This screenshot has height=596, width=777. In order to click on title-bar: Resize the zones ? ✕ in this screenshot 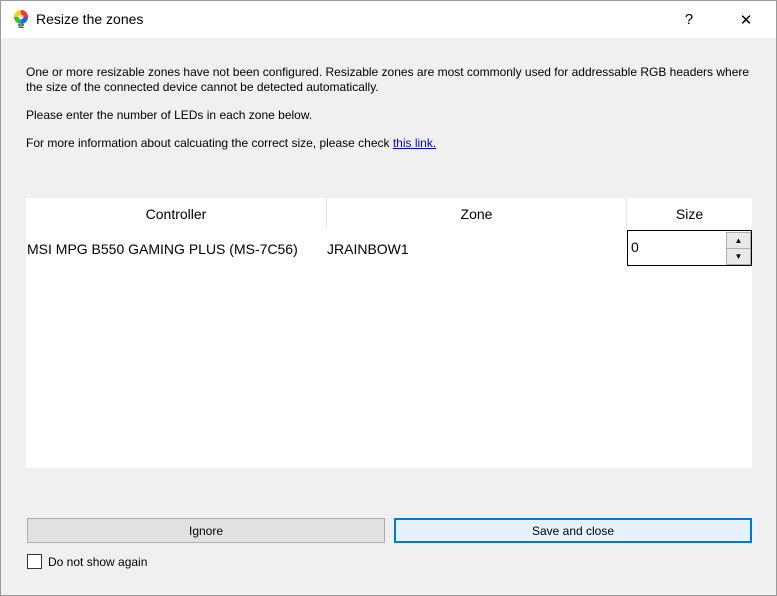, I will do `click(388, 19)`.